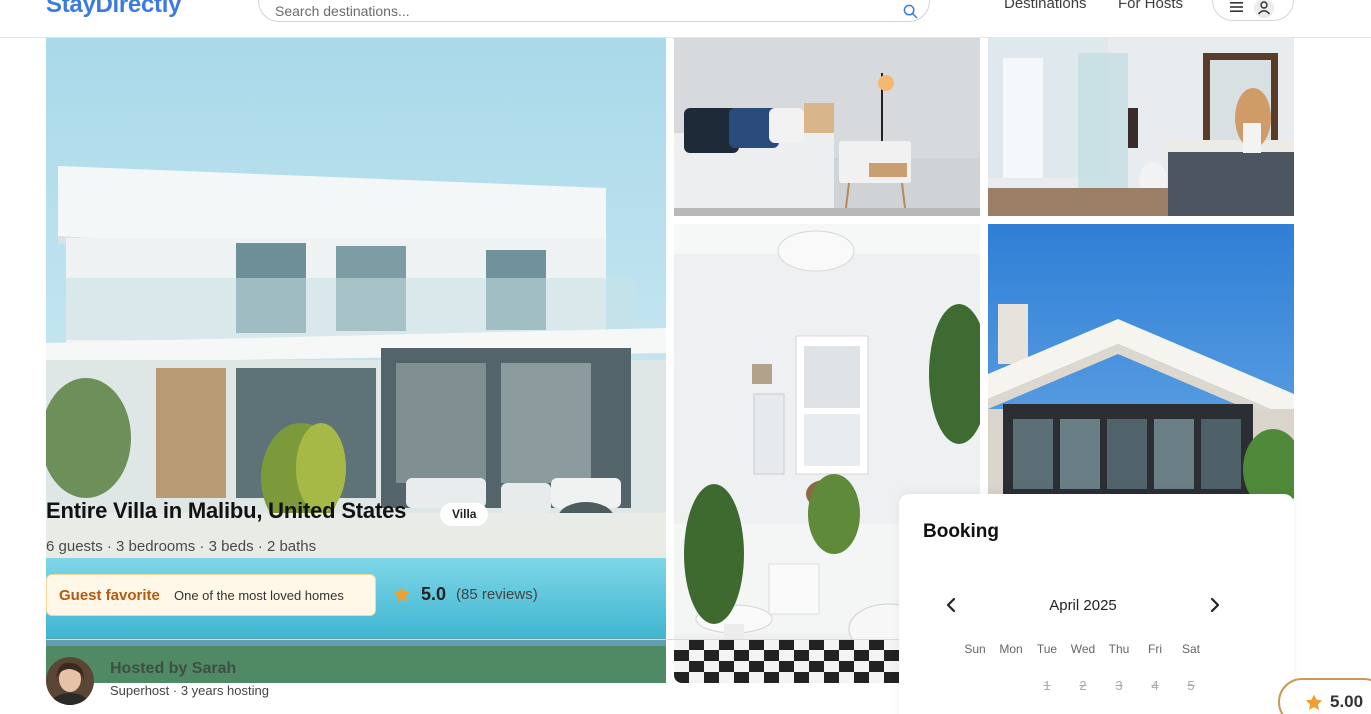 This screenshot has width=1371, height=714. Describe the element at coordinates (1045, 6) in the screenshot. I see `nav-destinations: Destinations` at that location.